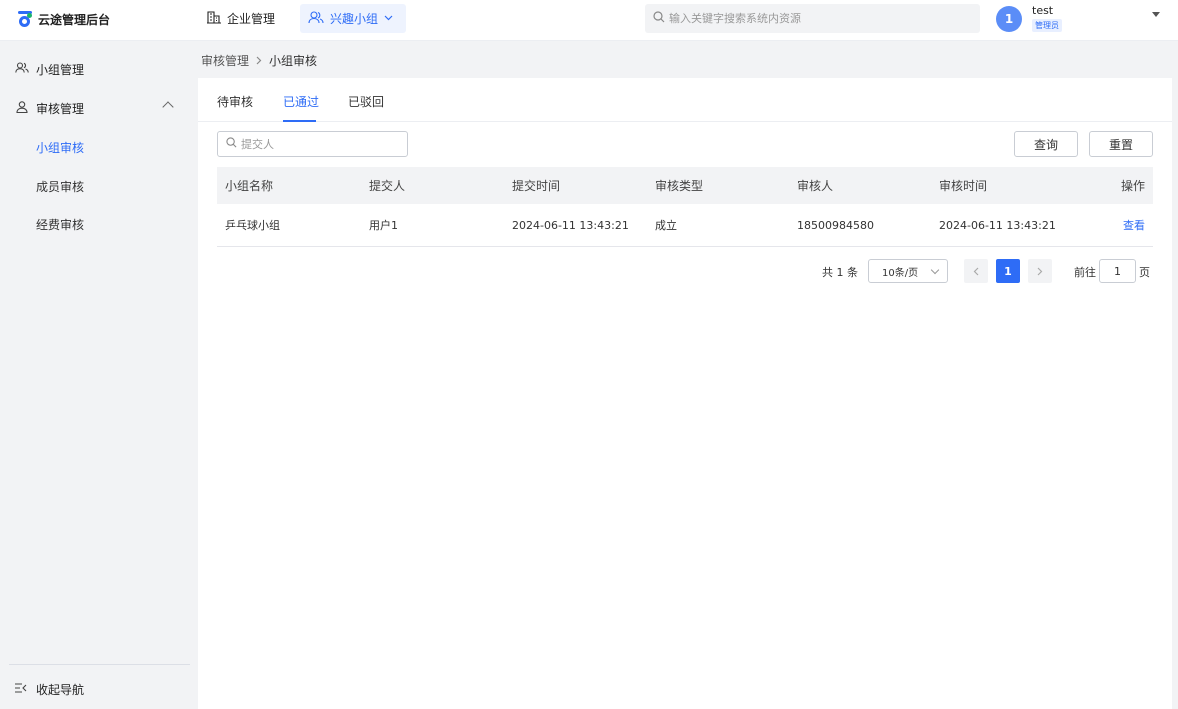 Image resolution: width=1178 pixels, height=709 pixels. I want to click on app-logo: 云途管理后台, so click(63, 19).